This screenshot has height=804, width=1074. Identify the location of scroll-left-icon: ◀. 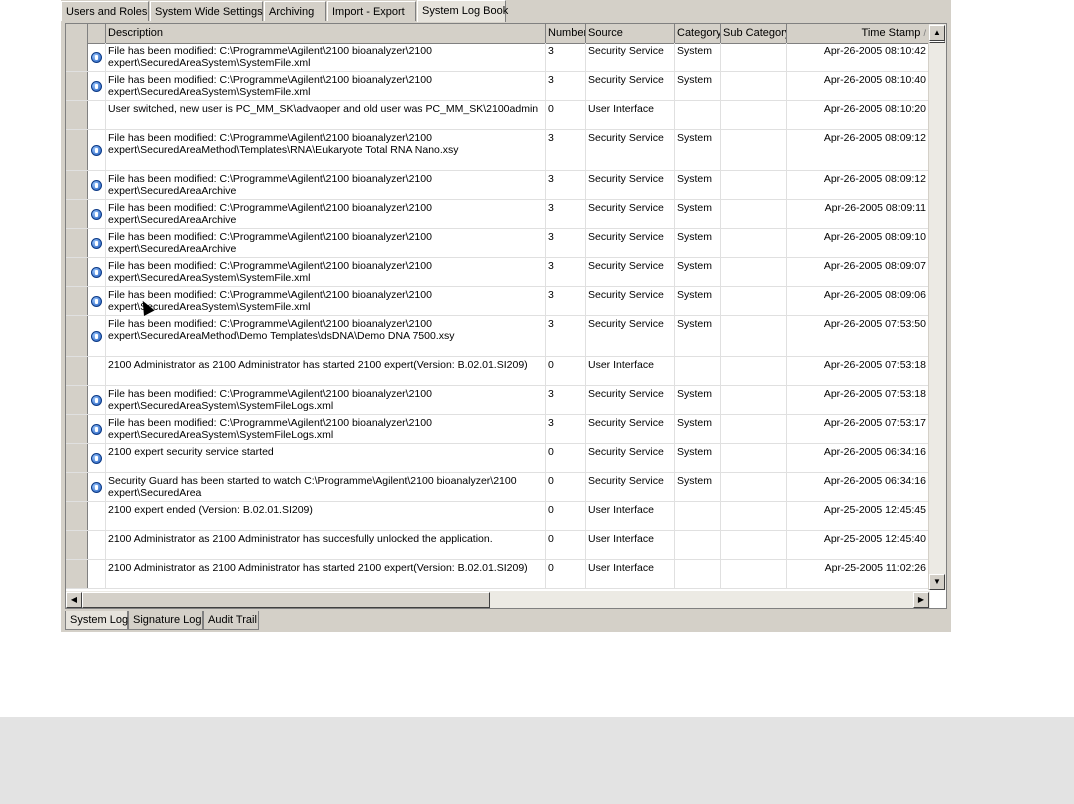
(74, 600).